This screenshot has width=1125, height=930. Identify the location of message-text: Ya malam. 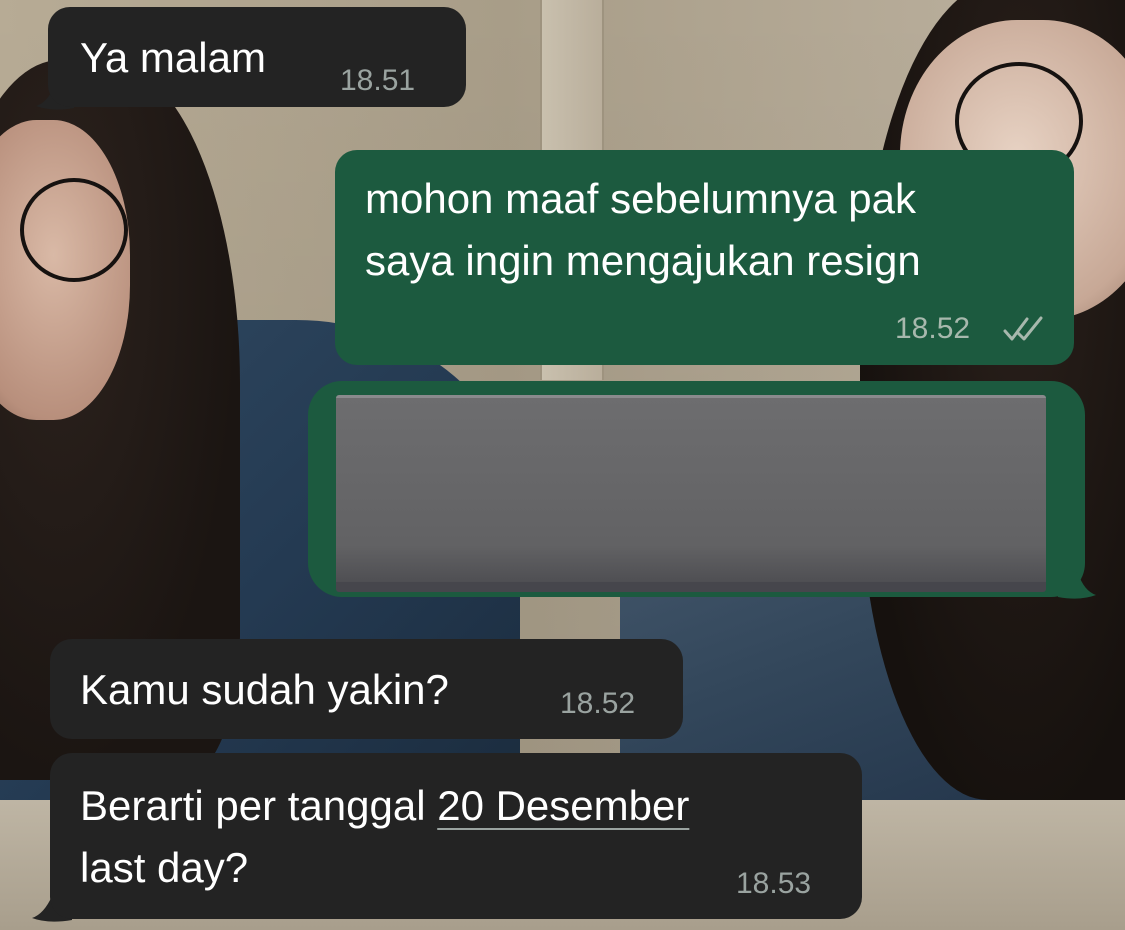
(173, 57).